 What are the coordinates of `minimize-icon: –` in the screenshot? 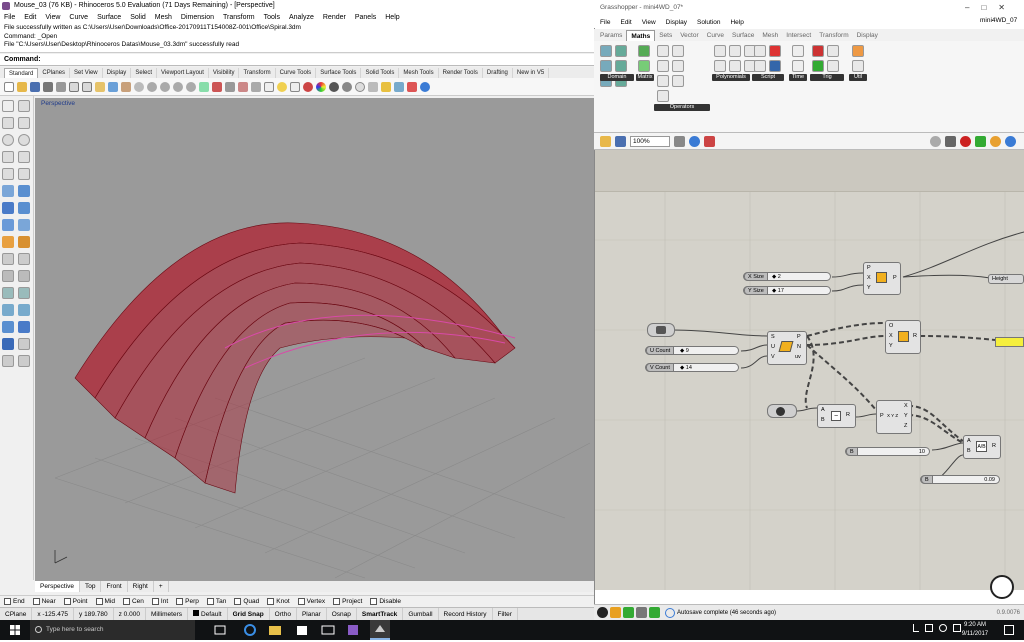 It's located at (967, 7).